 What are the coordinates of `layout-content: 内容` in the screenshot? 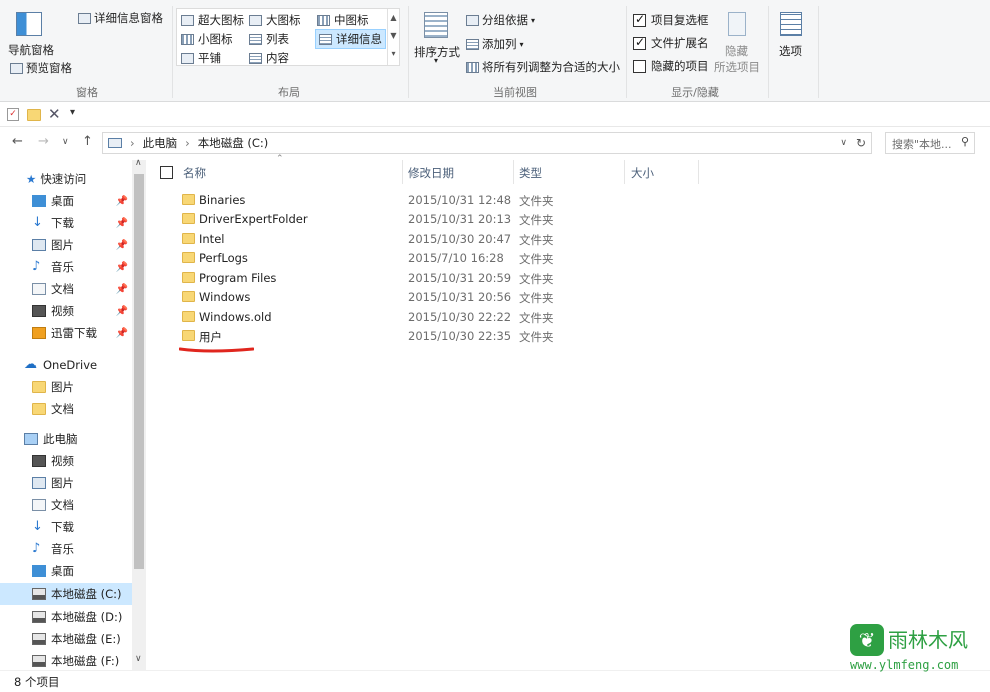 It's located at (269, 58).